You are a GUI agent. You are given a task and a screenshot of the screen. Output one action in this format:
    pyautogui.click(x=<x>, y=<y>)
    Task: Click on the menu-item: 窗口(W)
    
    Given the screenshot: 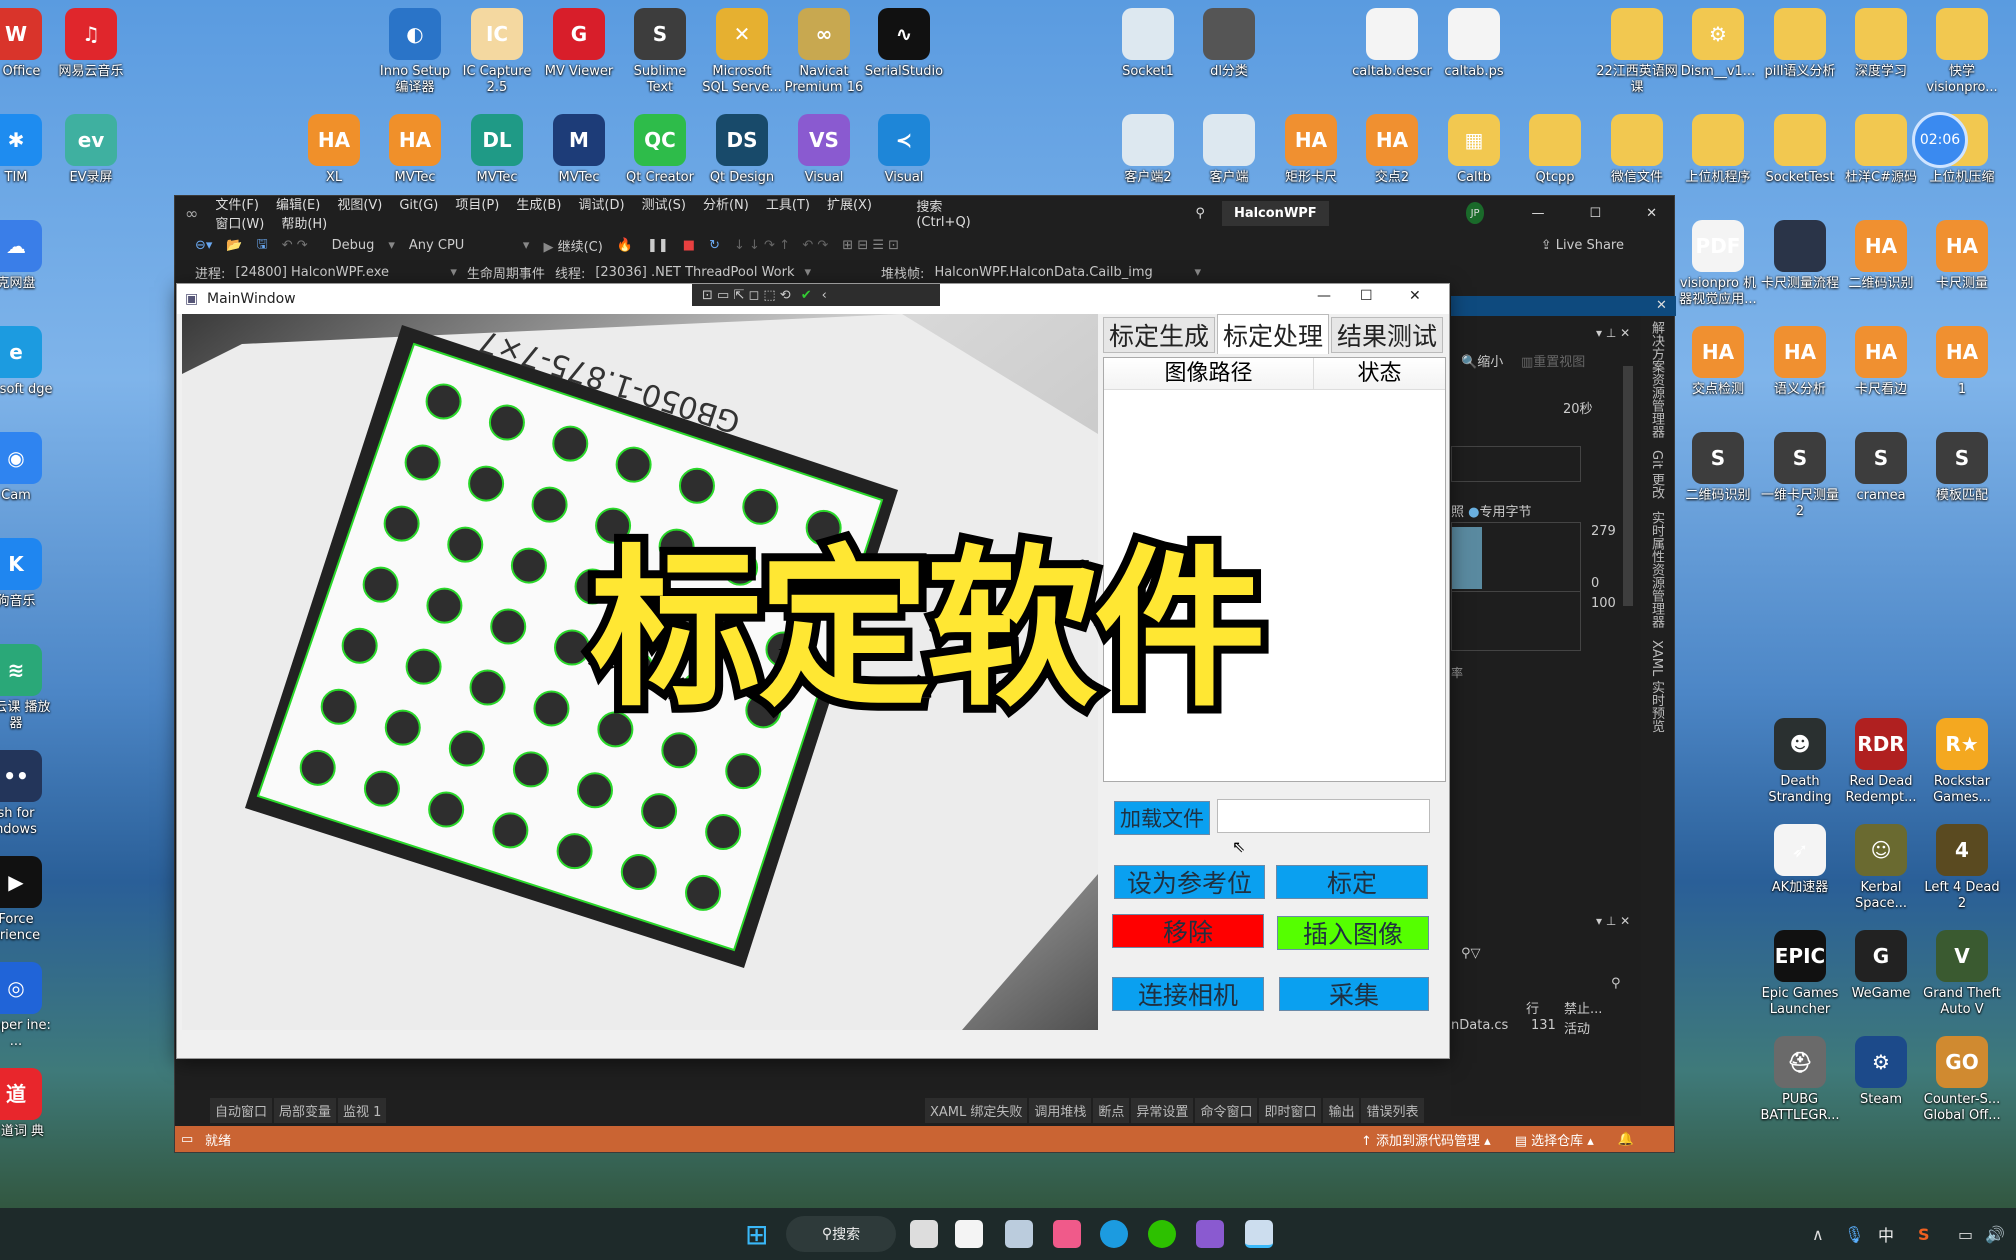 What is the action you would take?
    pyautogui.click(x=239, y=224)
    